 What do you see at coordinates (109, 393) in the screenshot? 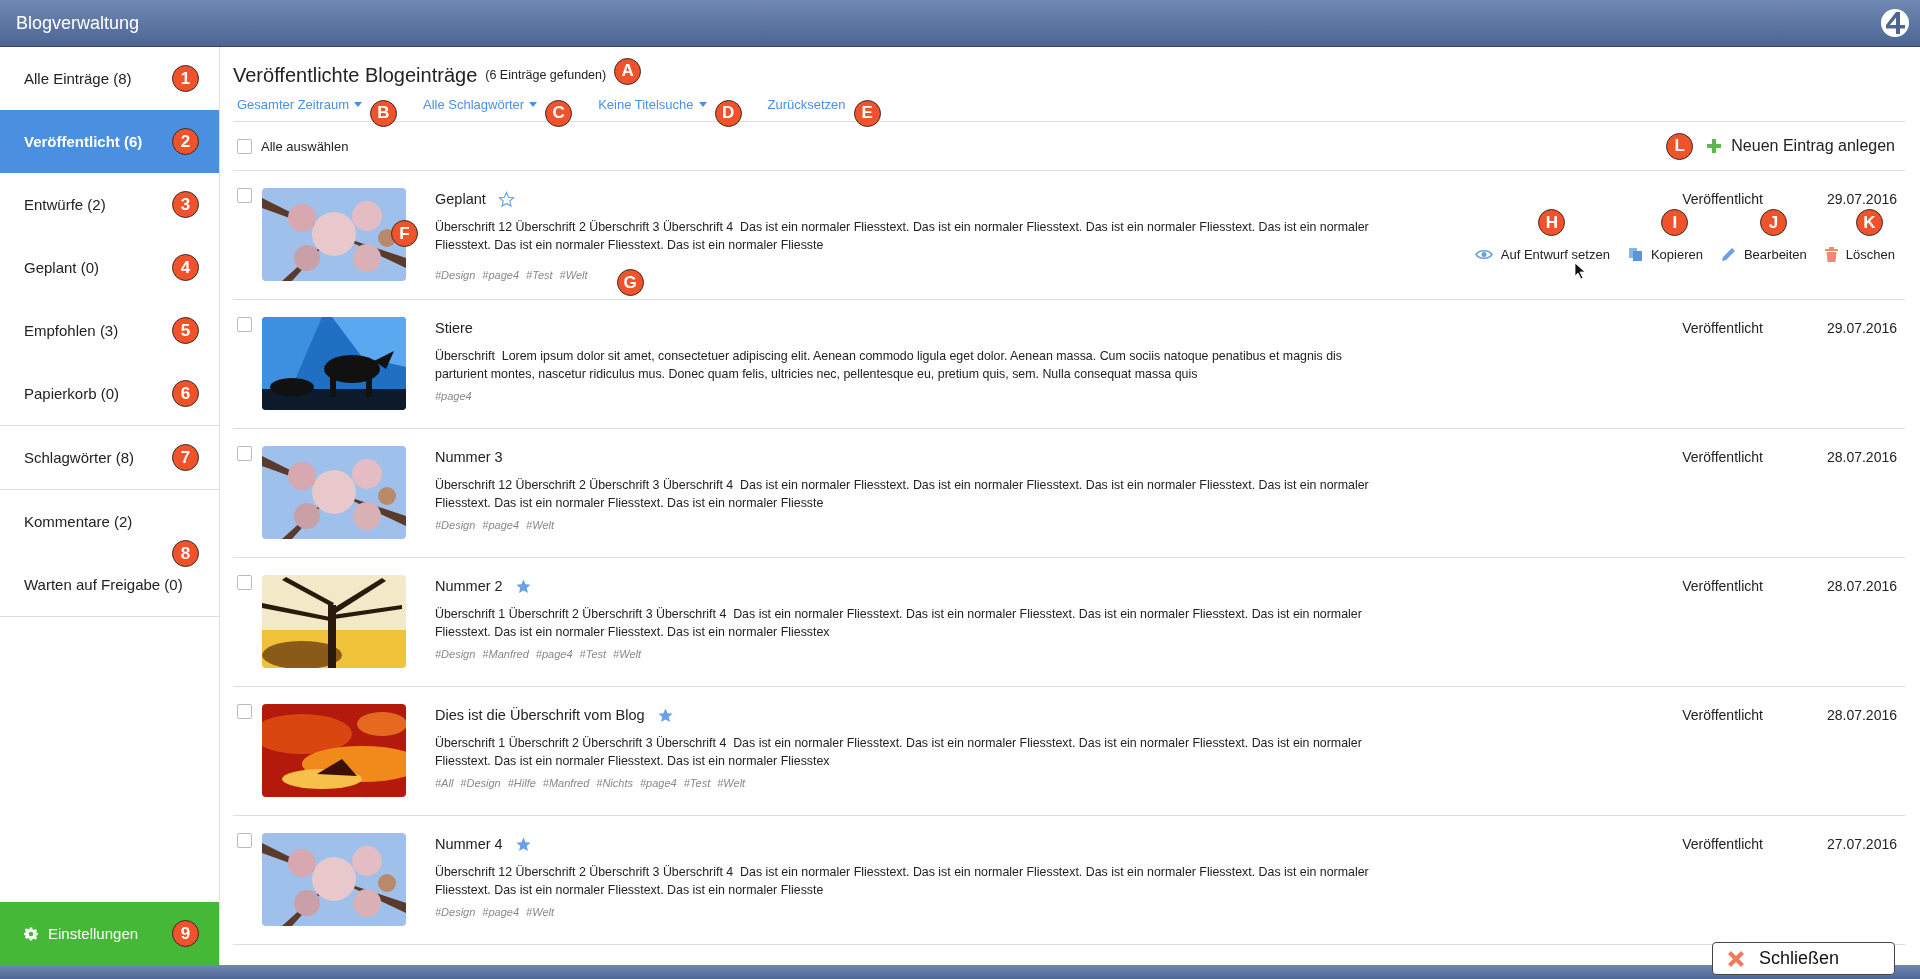
I see `sidebar-item: Papierkorb (0) 6` at bounding box center [109, 393].